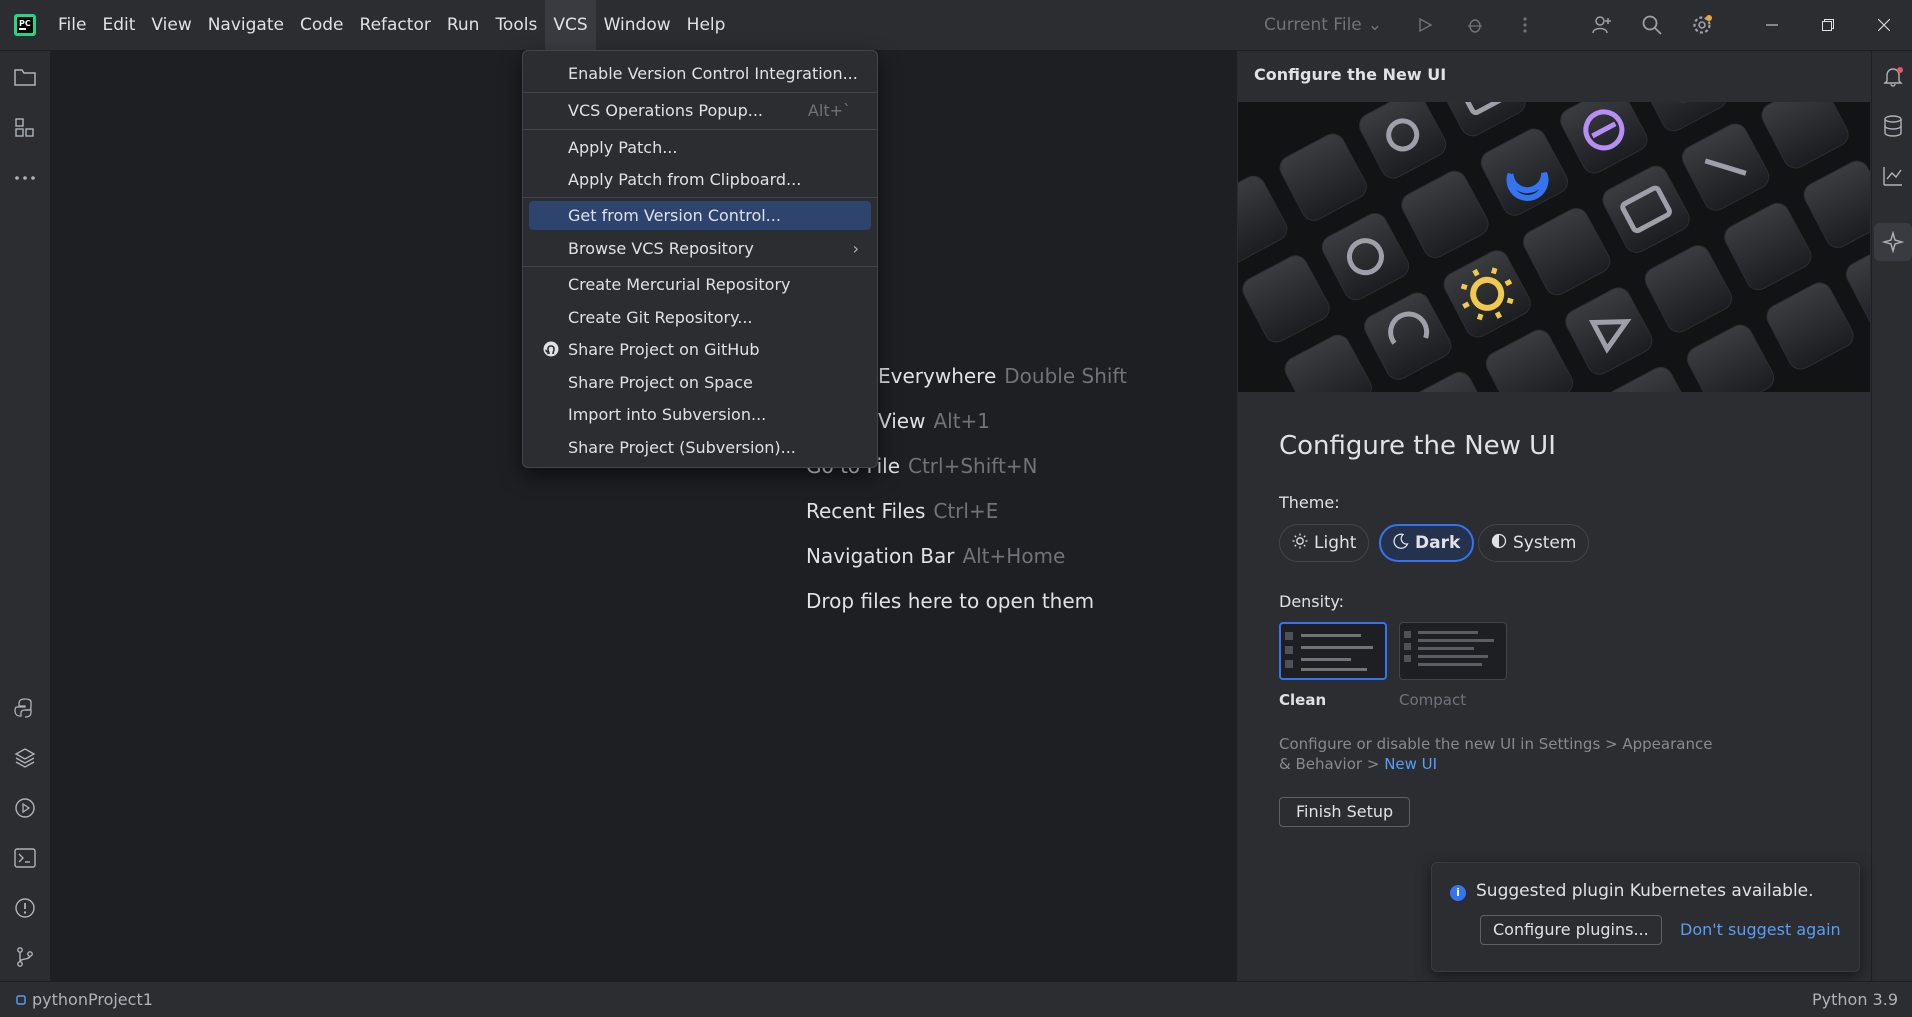 Image resolution: width=1912 pixels, height=1017 pixels. I want to click on menu-code: Code, so click(322, 25).